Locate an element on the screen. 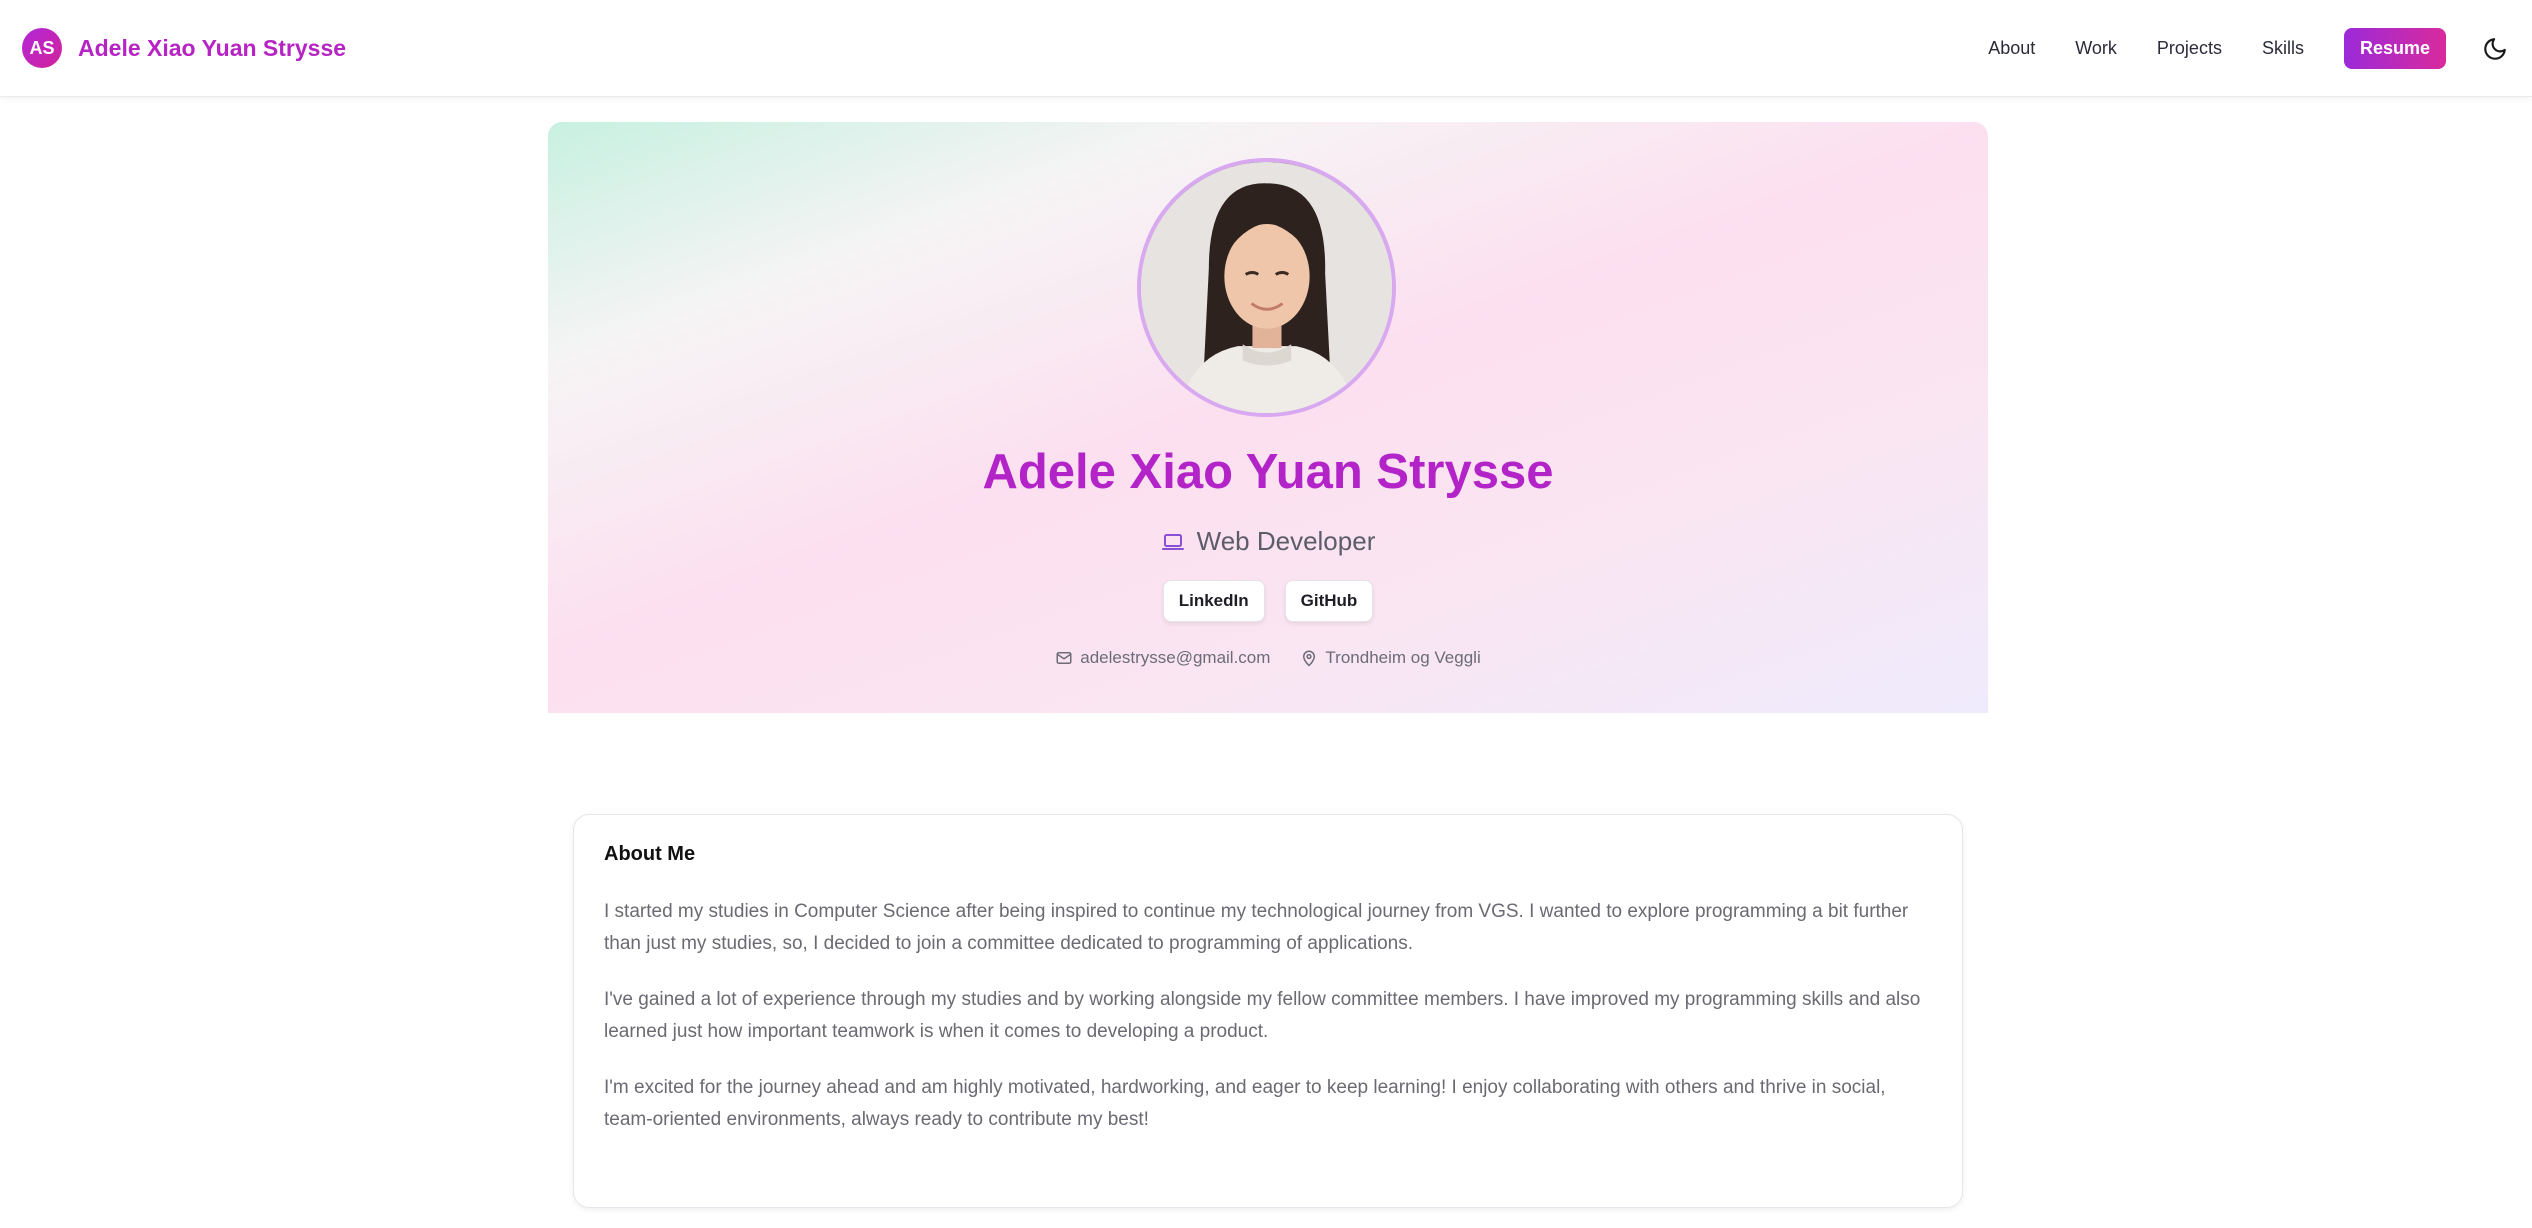 This screenshot has height=1228, width=2532. nav-link-skills: Skills is located at coordinates (2283, 48).